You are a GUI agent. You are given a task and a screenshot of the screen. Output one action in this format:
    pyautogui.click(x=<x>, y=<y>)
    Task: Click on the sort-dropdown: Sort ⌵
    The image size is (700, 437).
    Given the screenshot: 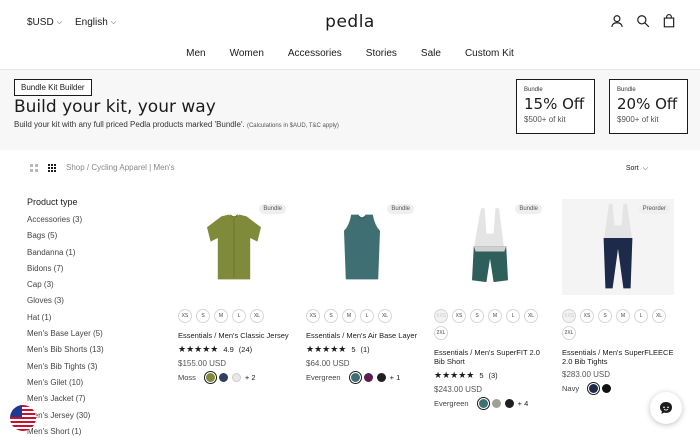 What is the action you would take?
    pyautogui.click(x=637, y=168)
    